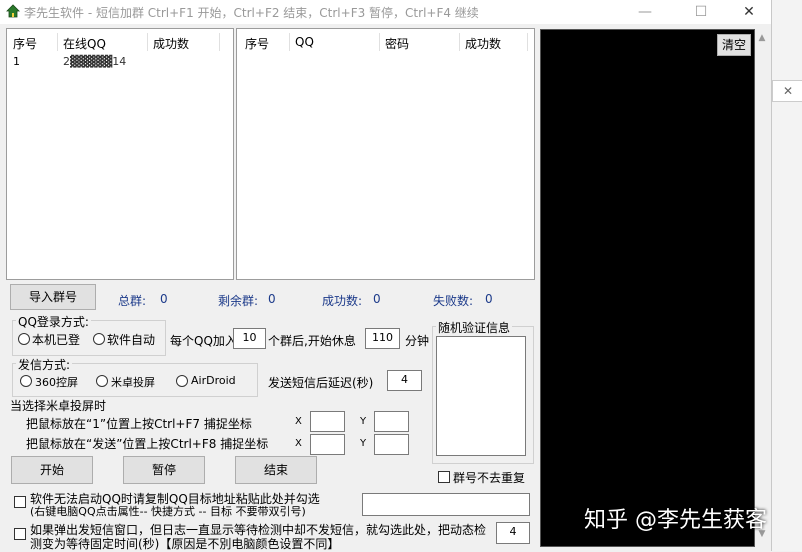  Describe the element at coordinates (20, 502) in the screenshot. I see `qq-path-checkbox` at that location.